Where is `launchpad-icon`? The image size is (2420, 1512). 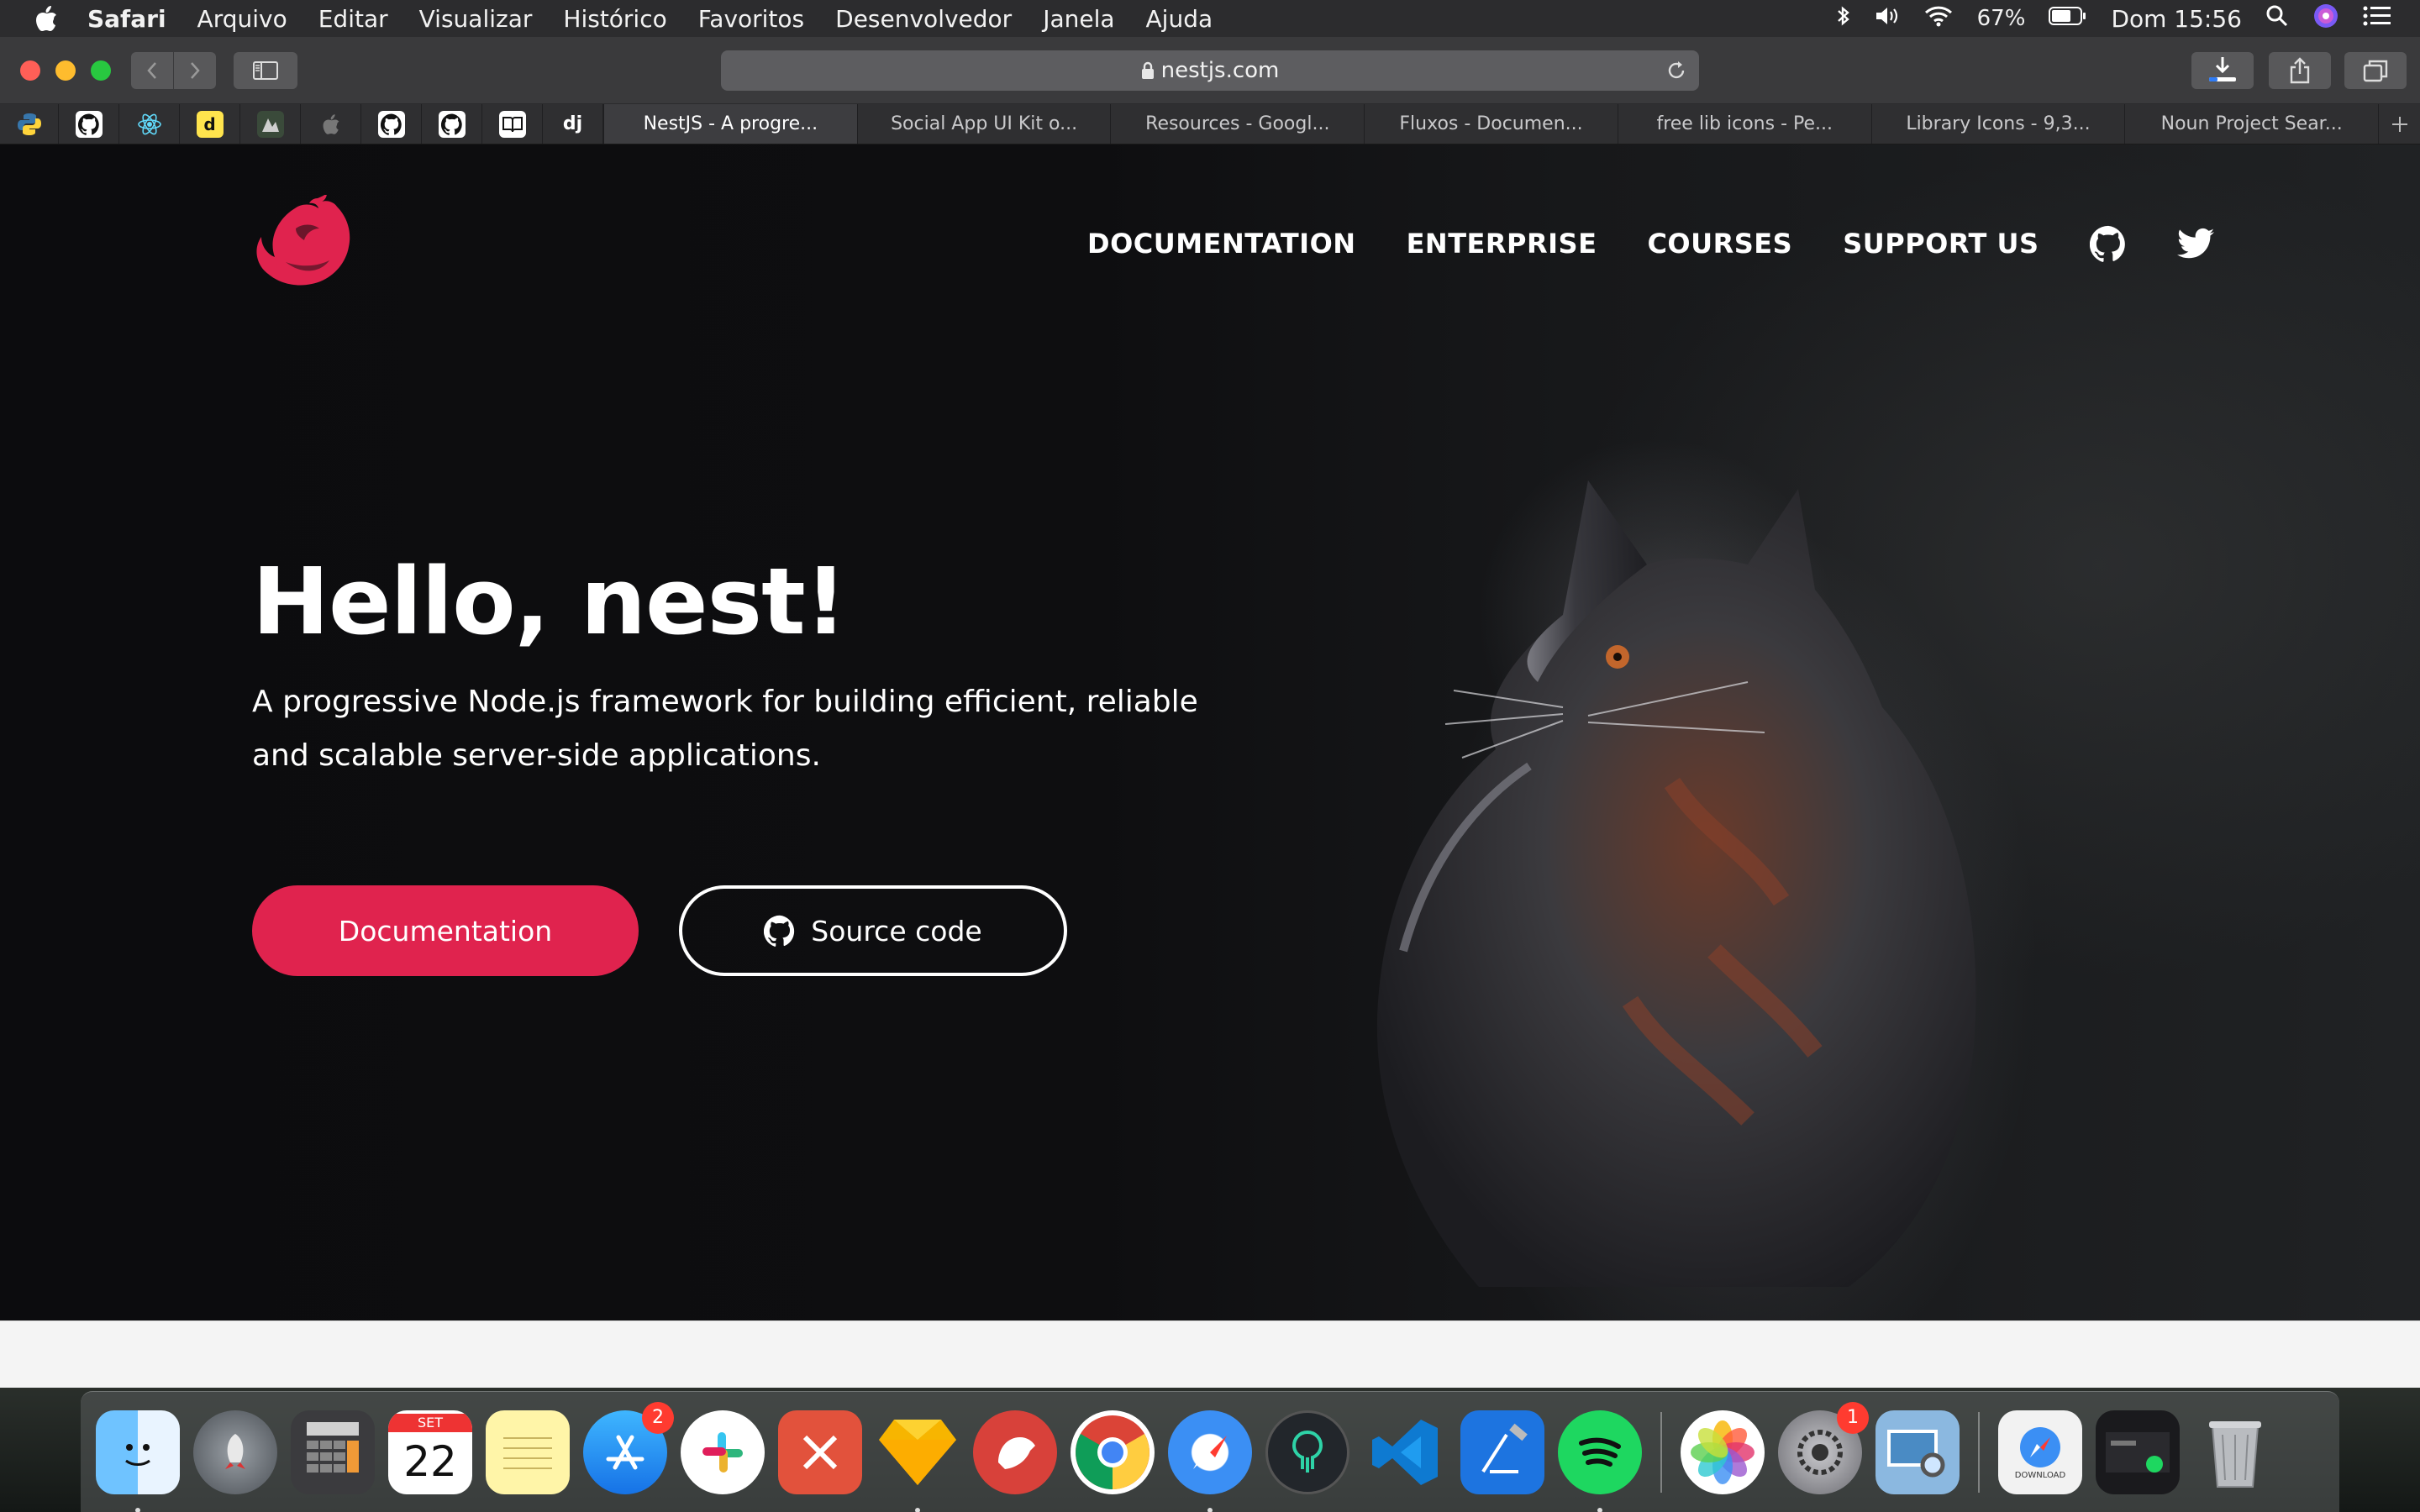
launchpad-icon is located at coordinates (235, 1452).